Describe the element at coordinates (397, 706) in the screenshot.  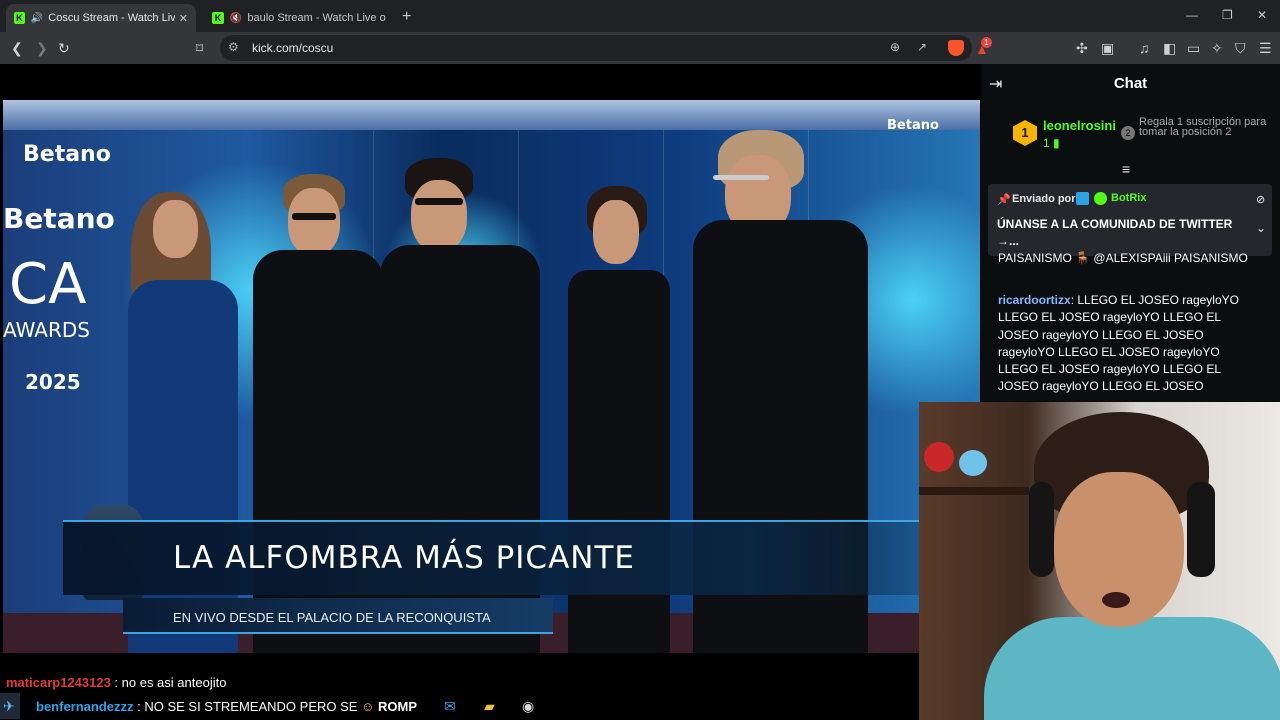
I see `overlay-chat-trail: ROMP` at that location.